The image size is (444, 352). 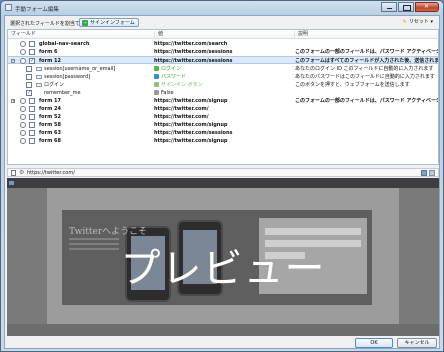 What do you see at coordinates (364, 69) in the screenshot?
I see `field-description: あなたのログイン ID このフィールドに自動的に入力されます` at bounding box center [364, 69].